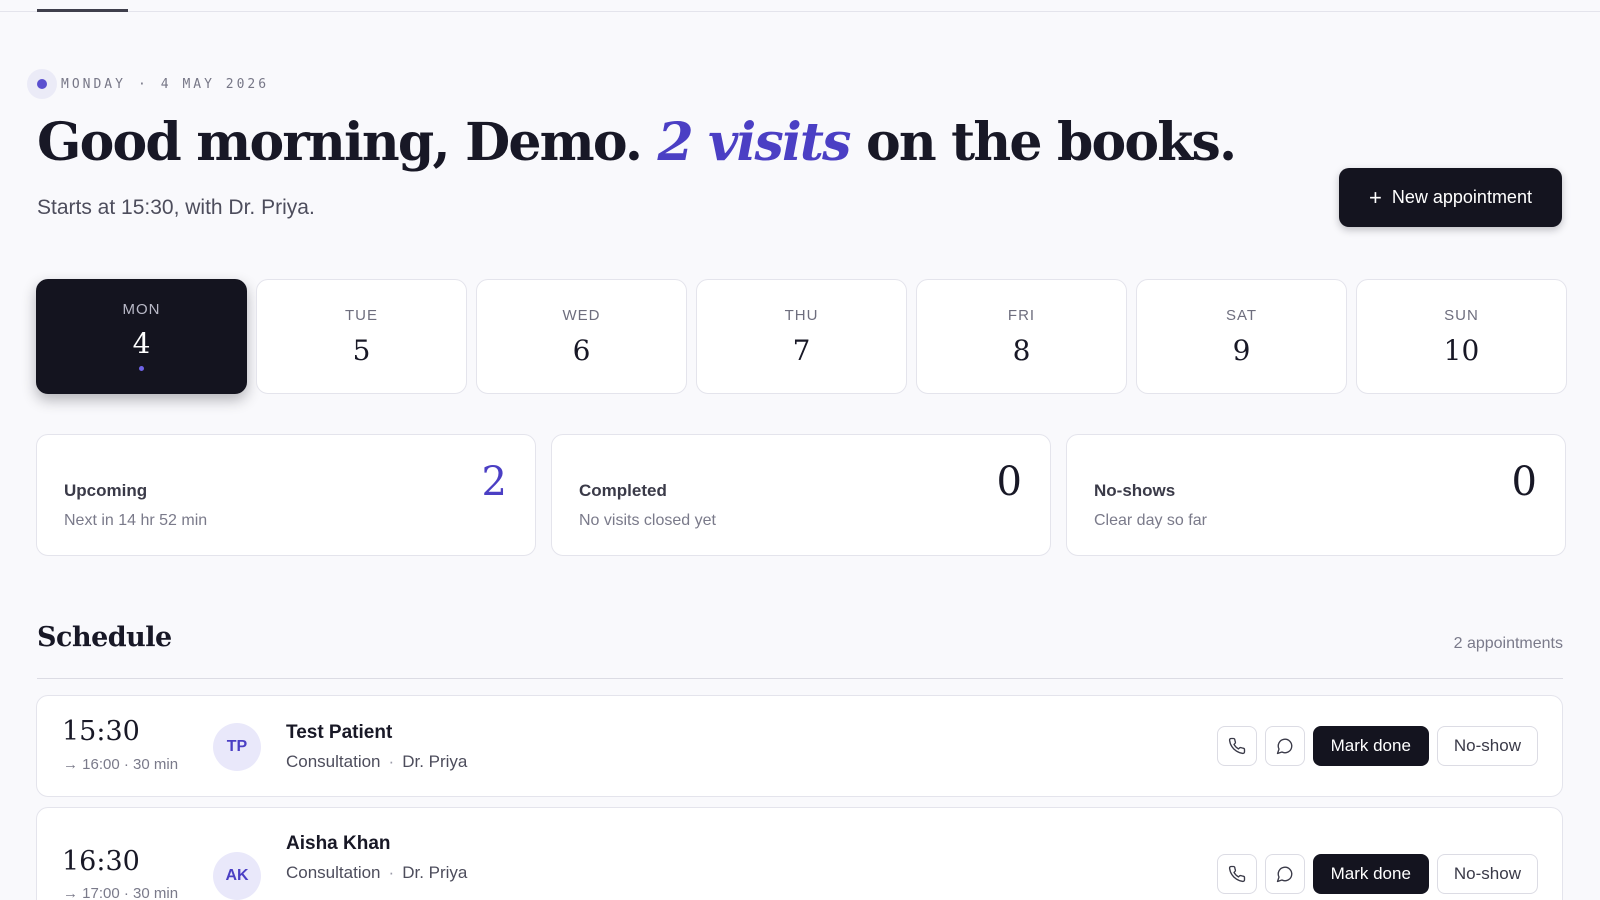 This screenshot has height=900, width=1600. Describe the element at coordinates (361, 350) in the screenshot. I see `day-number: 5` at that location.